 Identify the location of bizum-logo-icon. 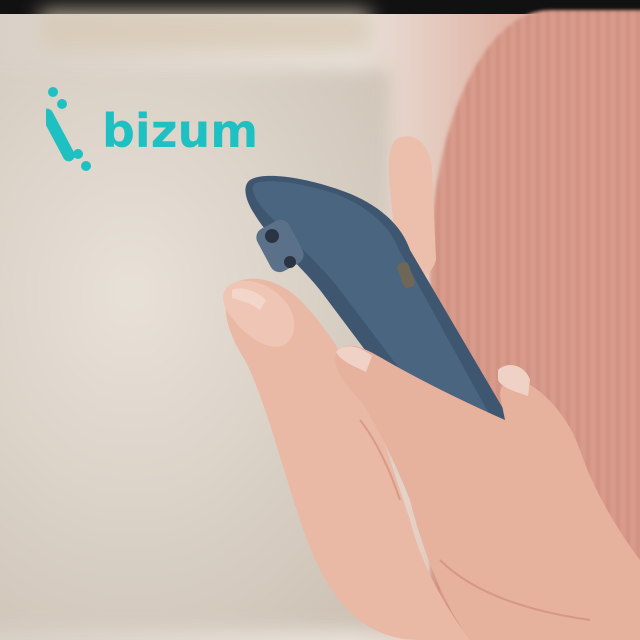
(68, 129).